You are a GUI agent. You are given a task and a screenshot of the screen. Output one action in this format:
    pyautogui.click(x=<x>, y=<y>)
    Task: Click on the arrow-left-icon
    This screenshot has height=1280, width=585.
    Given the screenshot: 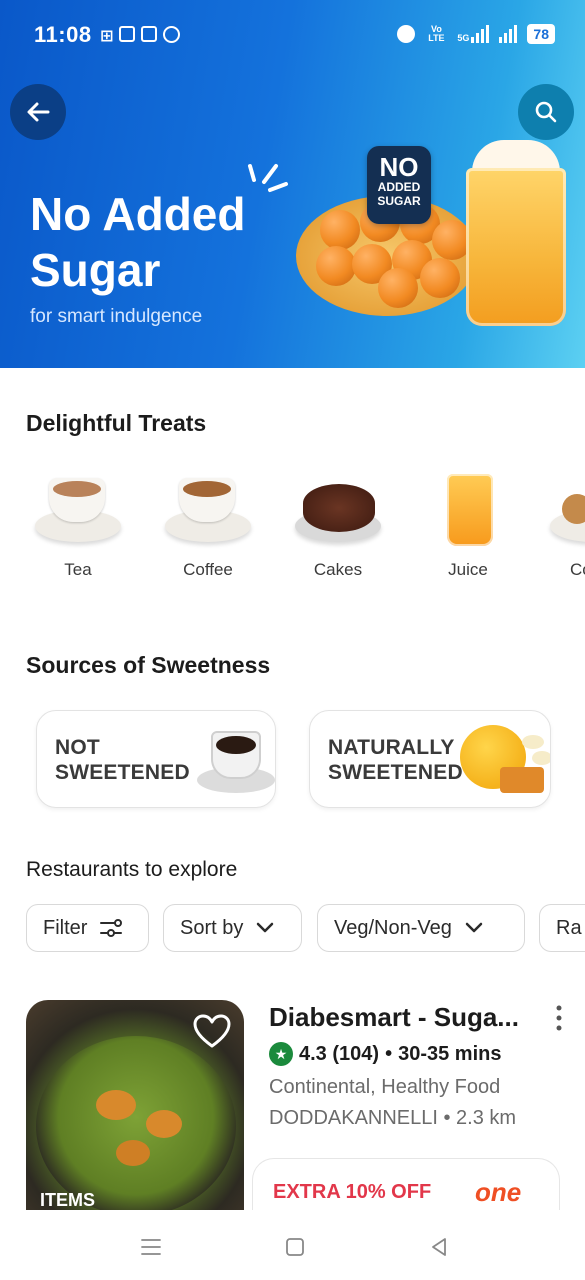 What is the action you would take?
    pyautogui.click(x=38, y=112)
    